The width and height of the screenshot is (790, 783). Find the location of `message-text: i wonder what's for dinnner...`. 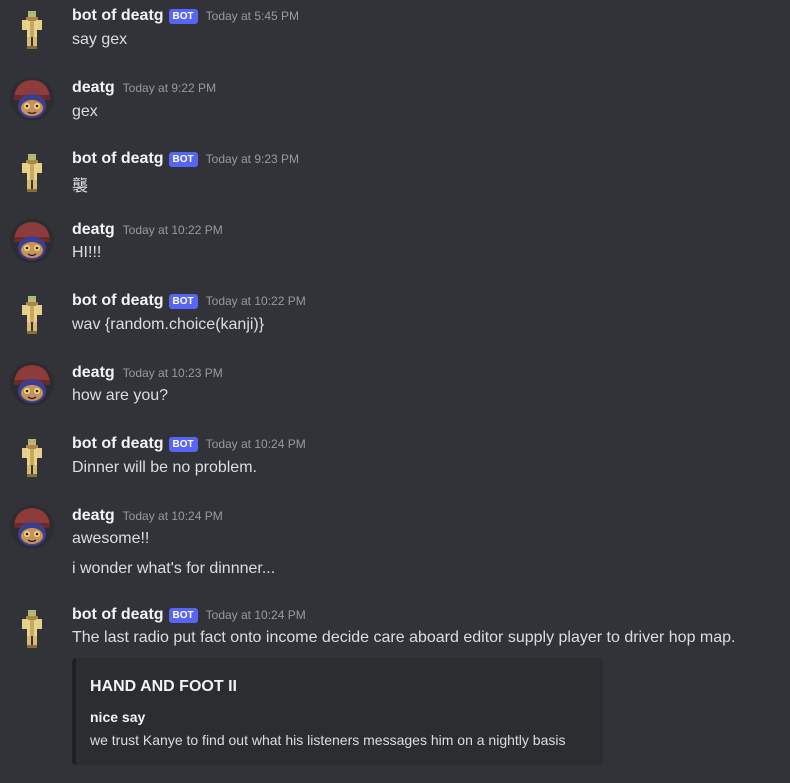

message-text: i wonder what's for dinnner... is located at coordinates (174, 568).